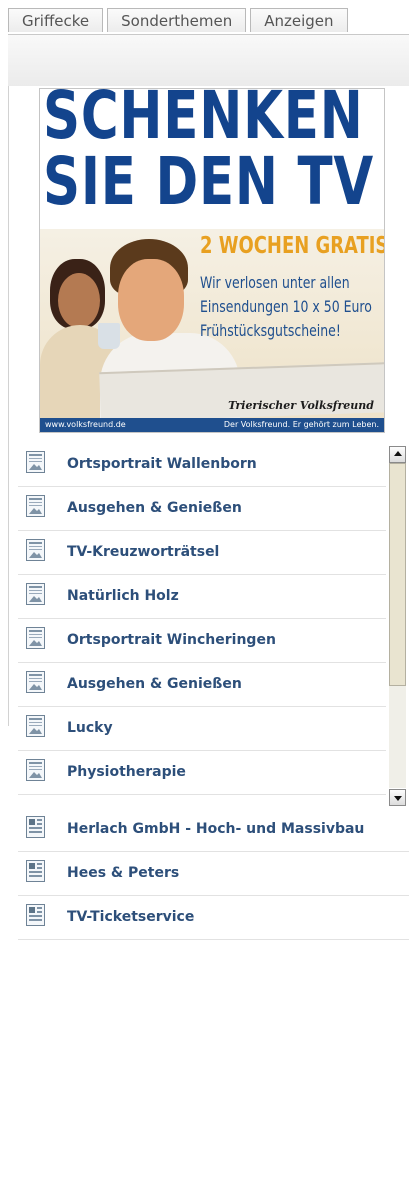 This screenshot has height=1190, width=409. What do you see at coordinates (202, 773) in the screenshot?
I see `list-item: Physiotherapie` at bounding box center [202, 773].